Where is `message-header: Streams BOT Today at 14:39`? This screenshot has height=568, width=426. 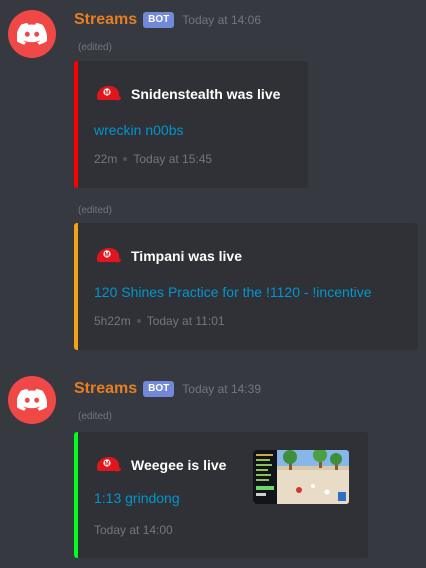
message-header: Streams BOT Today at 14:39 is located at coordinates (167, 389).